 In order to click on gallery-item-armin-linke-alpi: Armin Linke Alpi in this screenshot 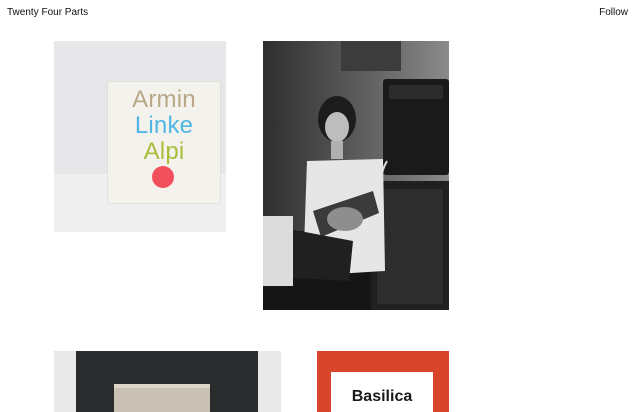, I will do `click(140, 136)`.